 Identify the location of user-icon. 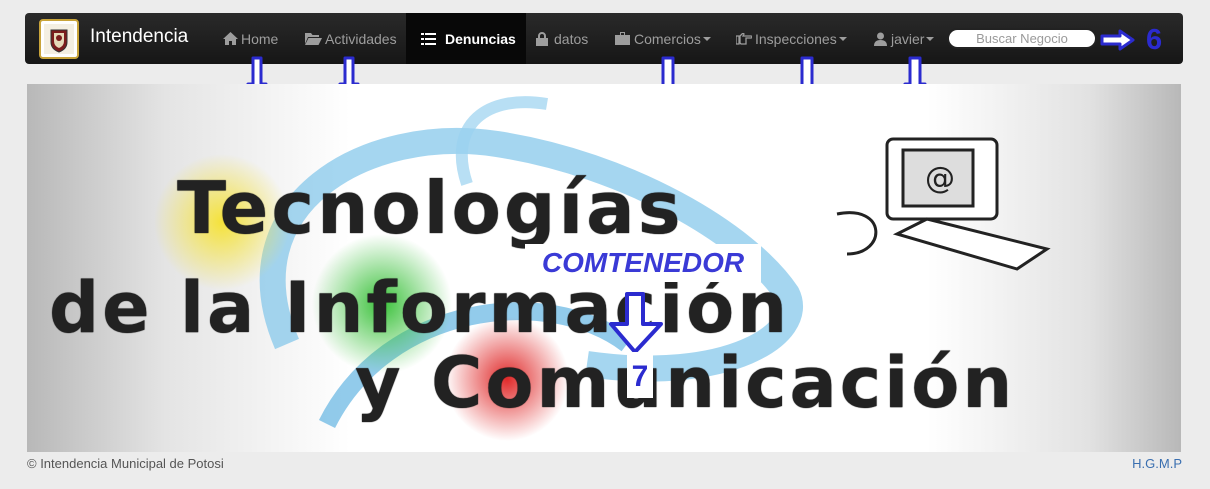
(880, 39).